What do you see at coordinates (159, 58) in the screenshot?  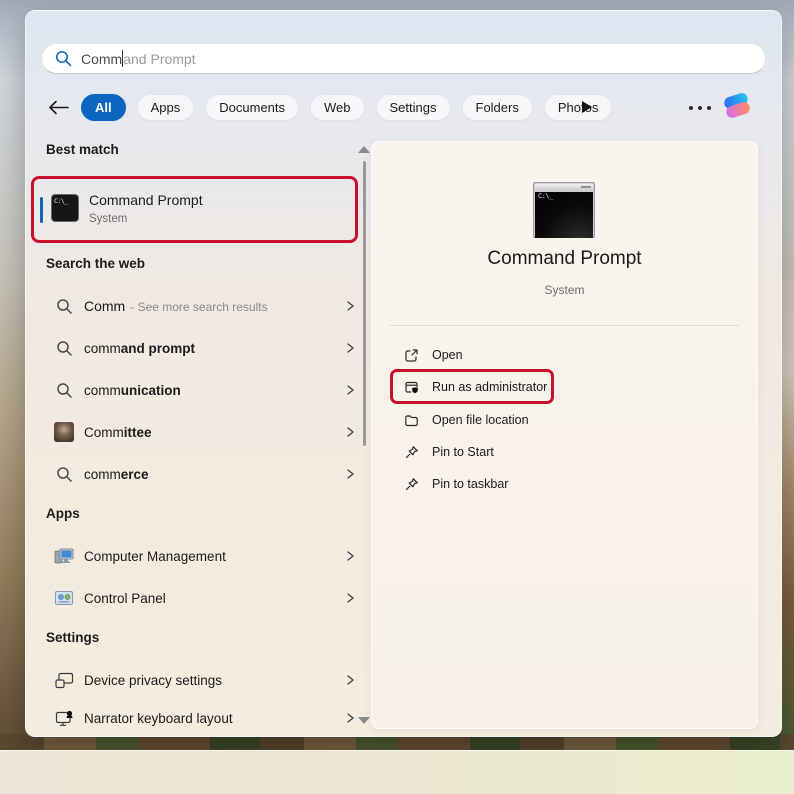 I see `search-autocomplete-text: and Prompt` at bounding box center [159, 58].